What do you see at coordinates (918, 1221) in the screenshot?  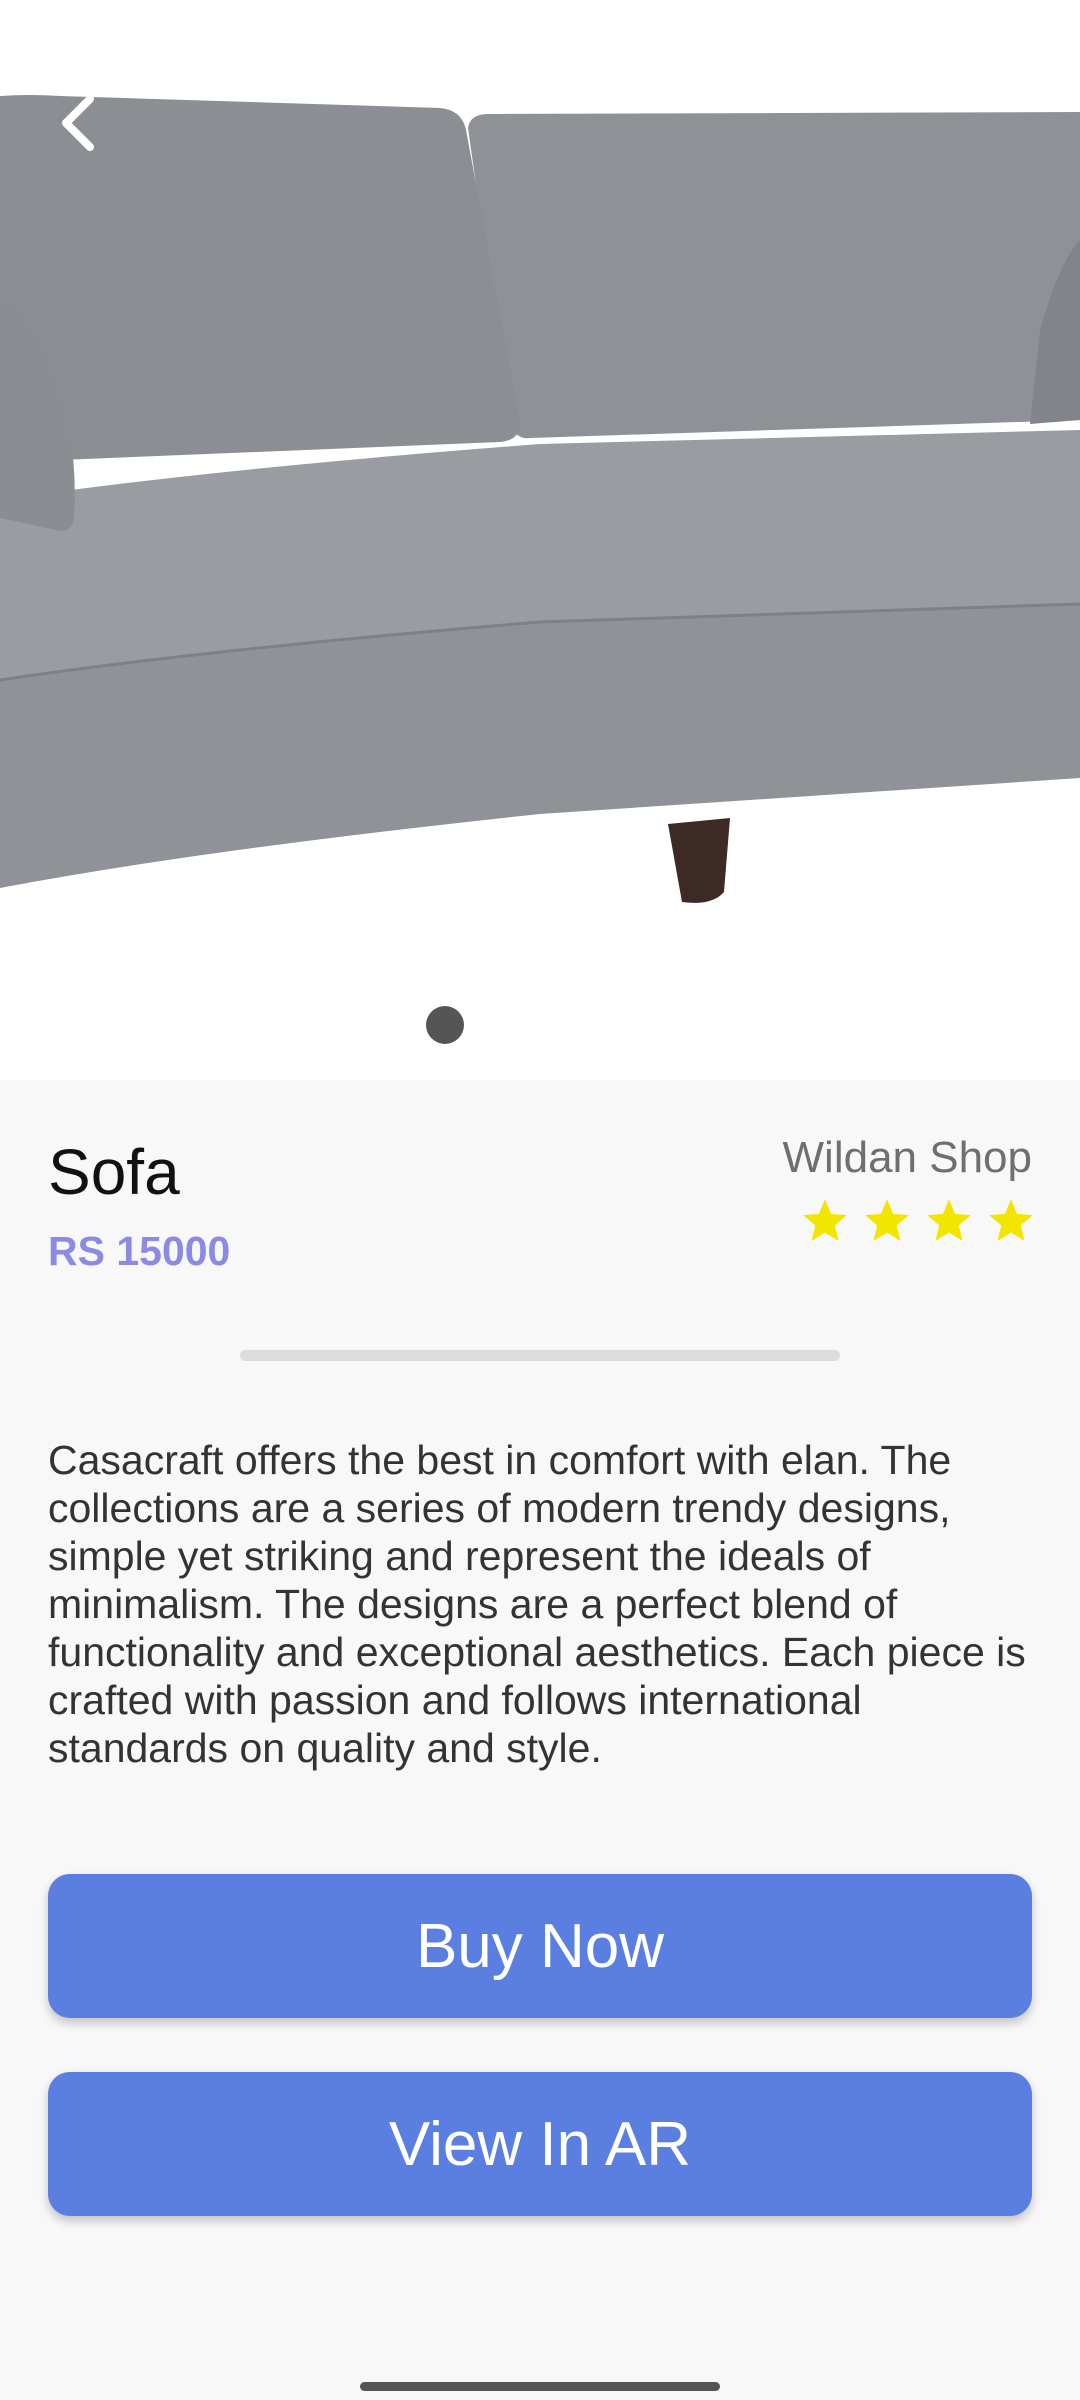 I see `rating-stars` at bounding box center [918, 1221].